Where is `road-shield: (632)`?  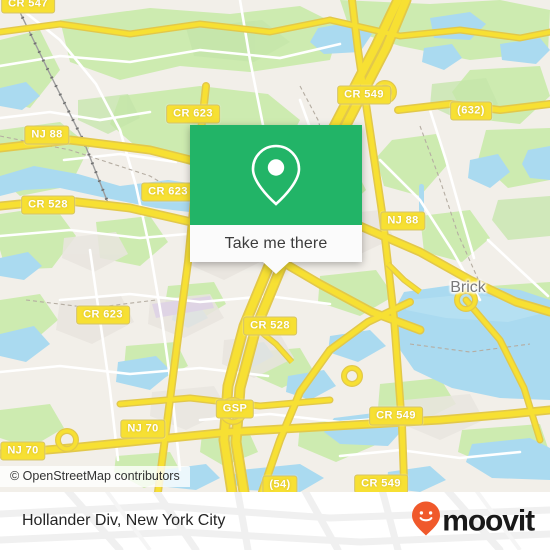
road-shield: (632) is located at coordinates (471, 111).